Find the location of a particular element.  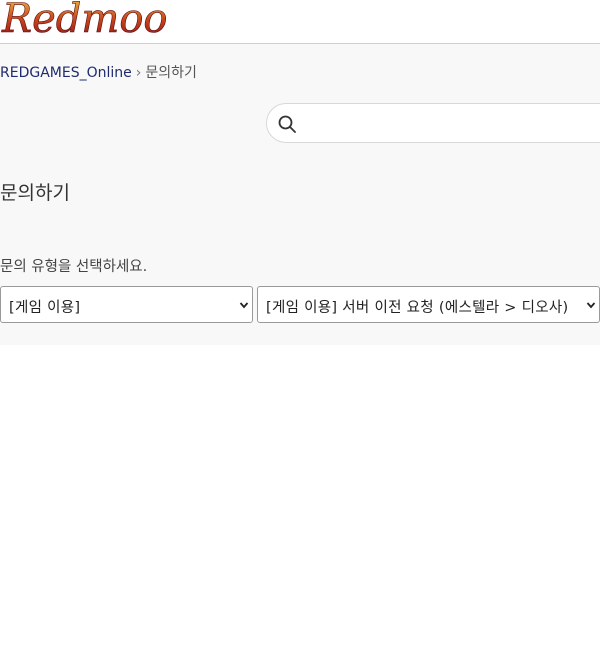

search-input is located at coordinates (453, 124).